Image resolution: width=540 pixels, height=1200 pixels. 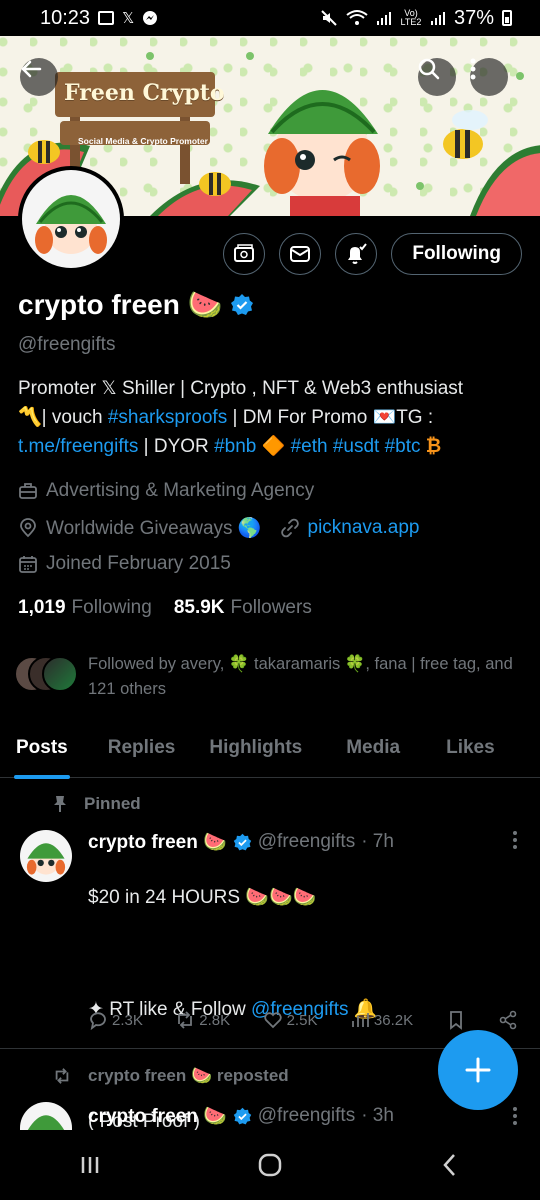 I want to click on back-button, so click(x=39, y=77).